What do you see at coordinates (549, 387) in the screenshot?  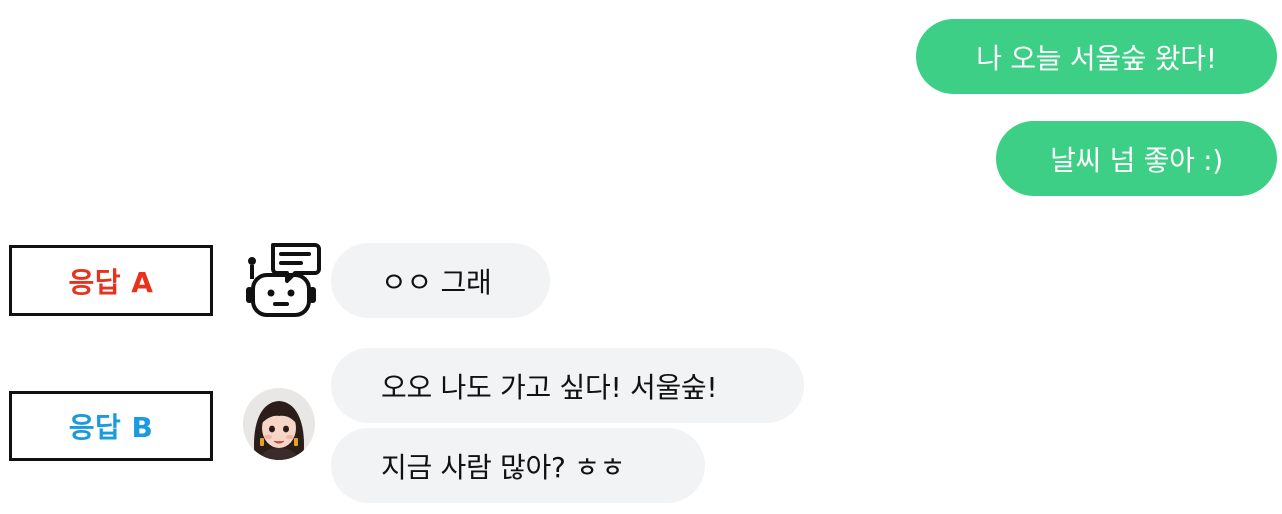 I see `response-b-text: 오오 나도 가고 싶다! 서울숲!` at bounding box center [549, 387].